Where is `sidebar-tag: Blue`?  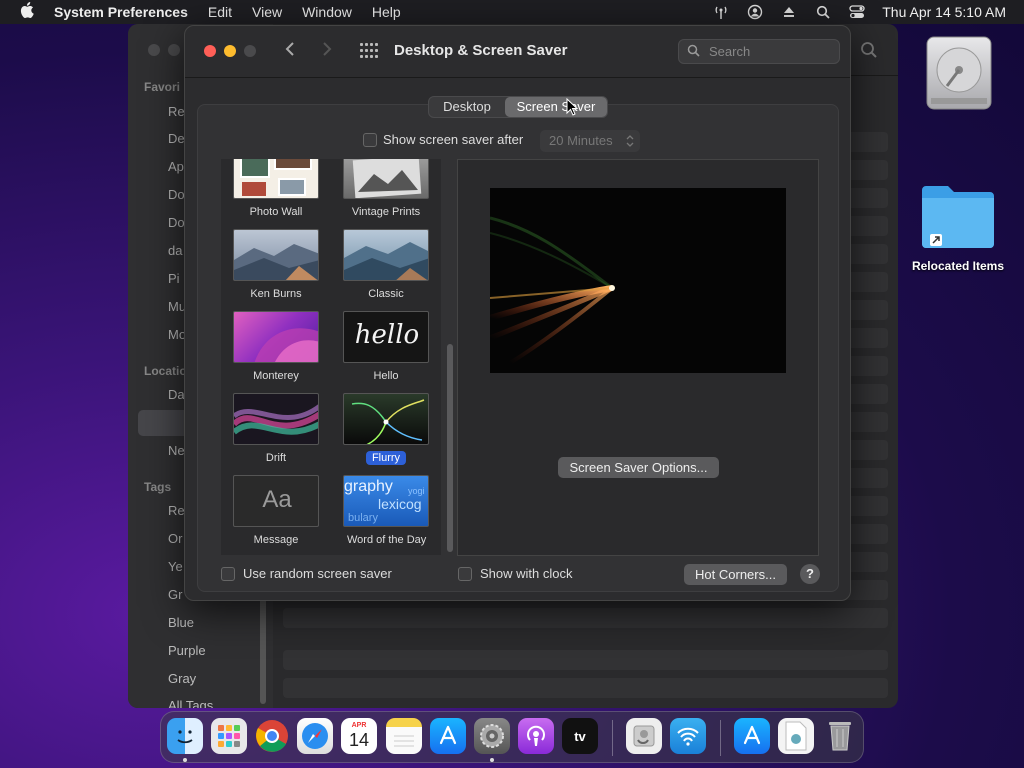 sidebar-tag: Blue is located at coordinates (181, 622).